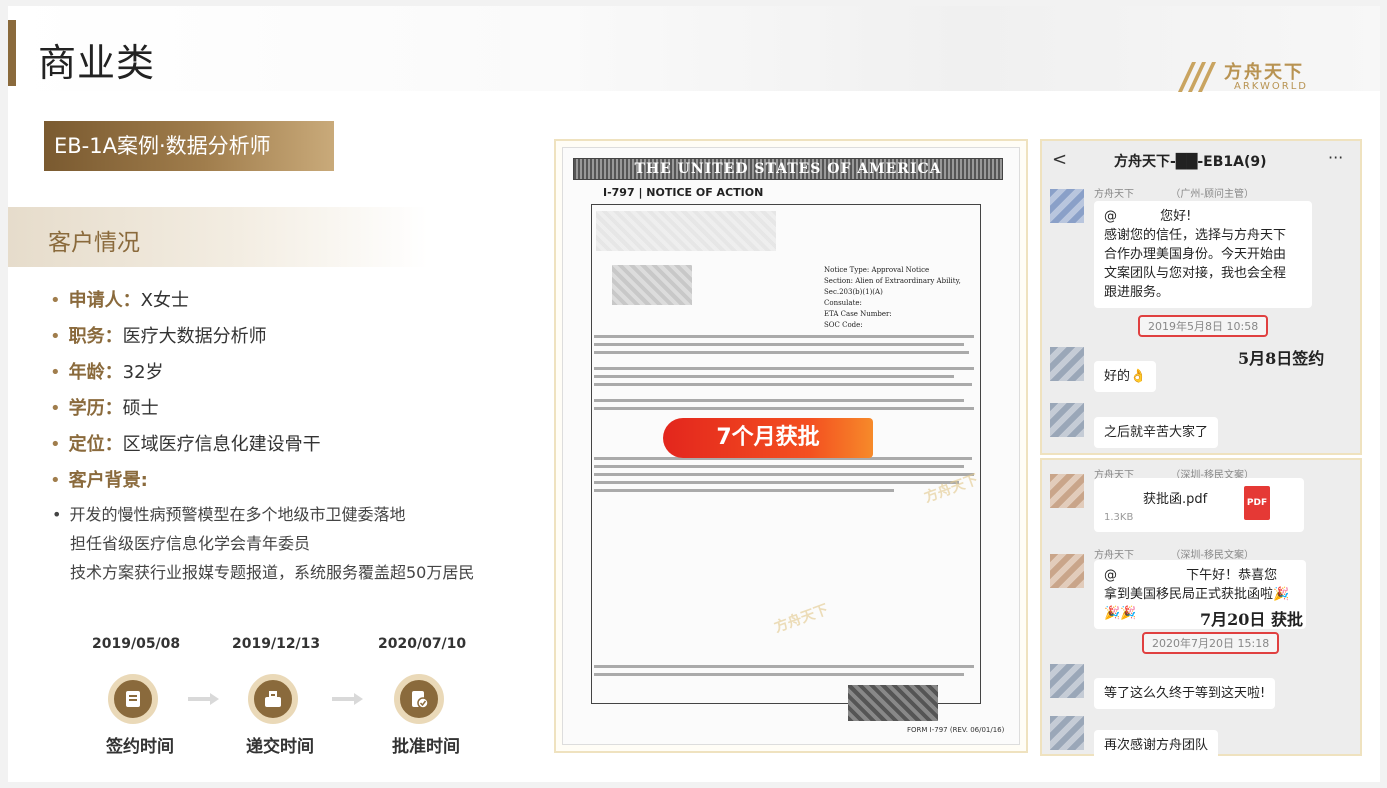  What do you see at coordinates (94, 243) in the screenshot?
I see `section-title: 客户情况` at bounding box center [94, 243].